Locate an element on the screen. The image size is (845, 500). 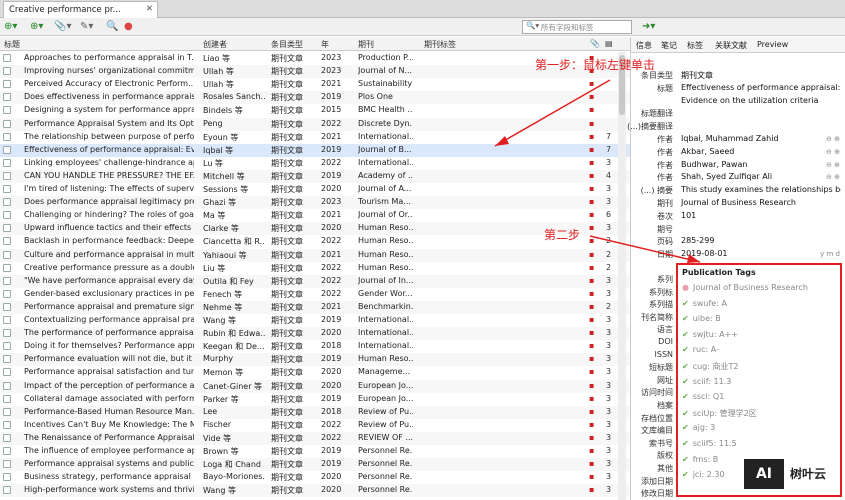
annotation-arrows is located at coordinates (597, 171).